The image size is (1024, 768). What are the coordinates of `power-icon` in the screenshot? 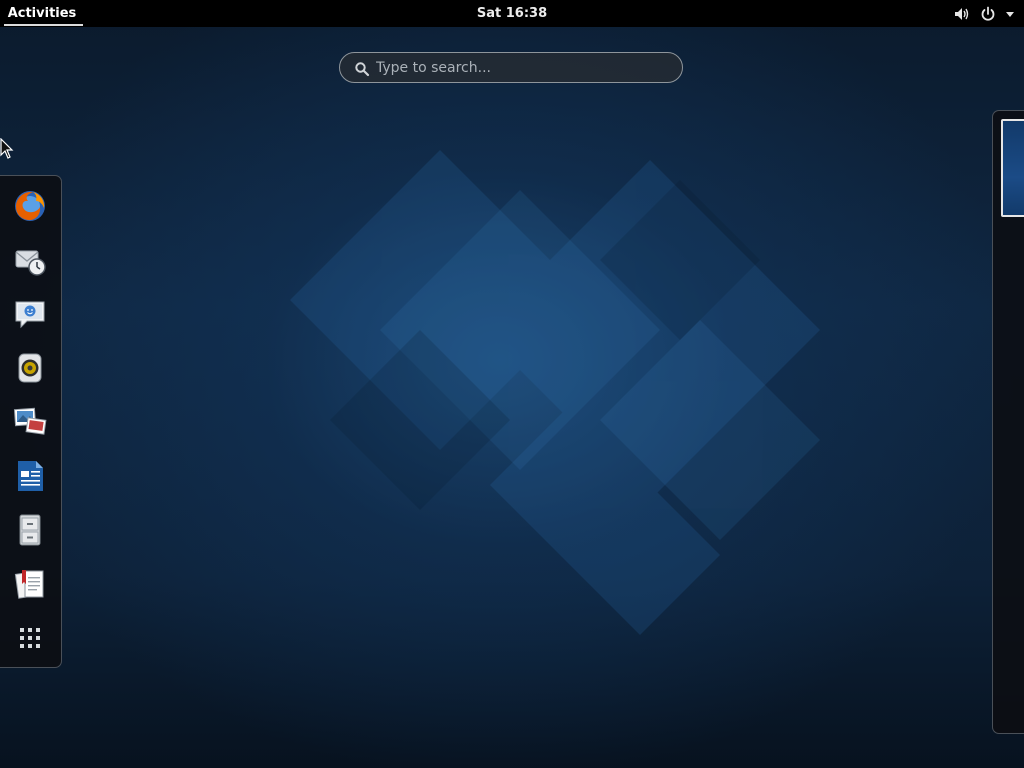 It's located at (988, 13).